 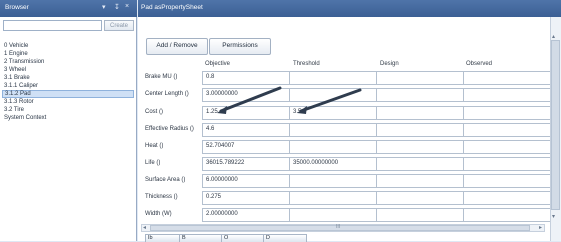 I want to click on annotation-overlay, so click(x=289, y=100).